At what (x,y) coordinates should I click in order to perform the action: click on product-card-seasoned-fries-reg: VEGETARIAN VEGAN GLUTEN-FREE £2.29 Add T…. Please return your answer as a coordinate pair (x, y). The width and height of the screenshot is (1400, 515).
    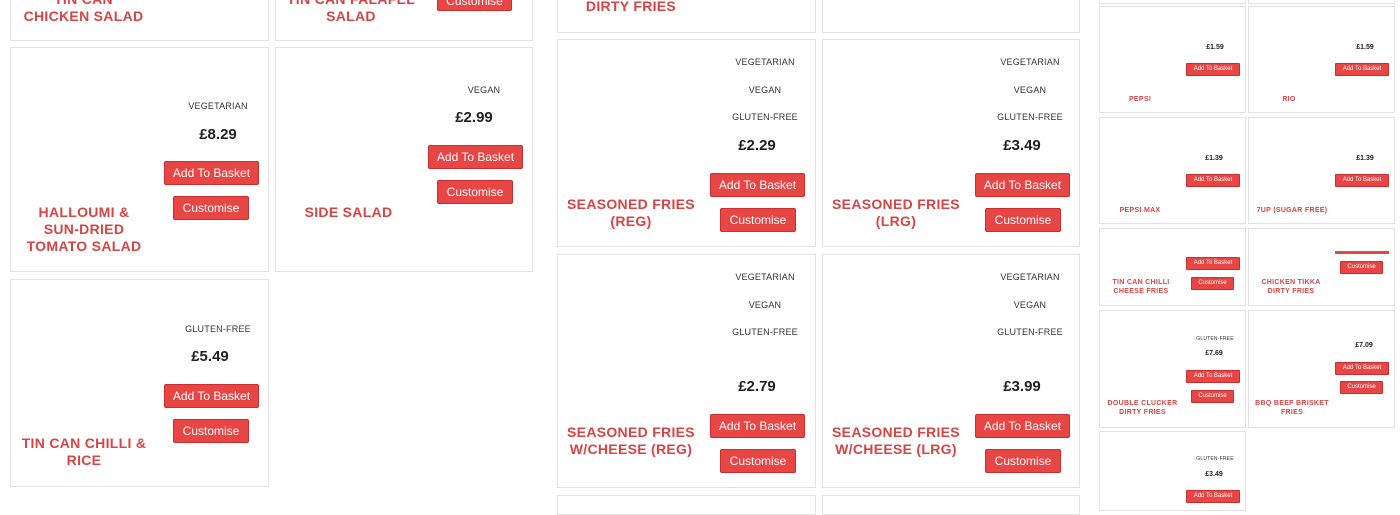
    Looking at the image, I should click on (686, 143).